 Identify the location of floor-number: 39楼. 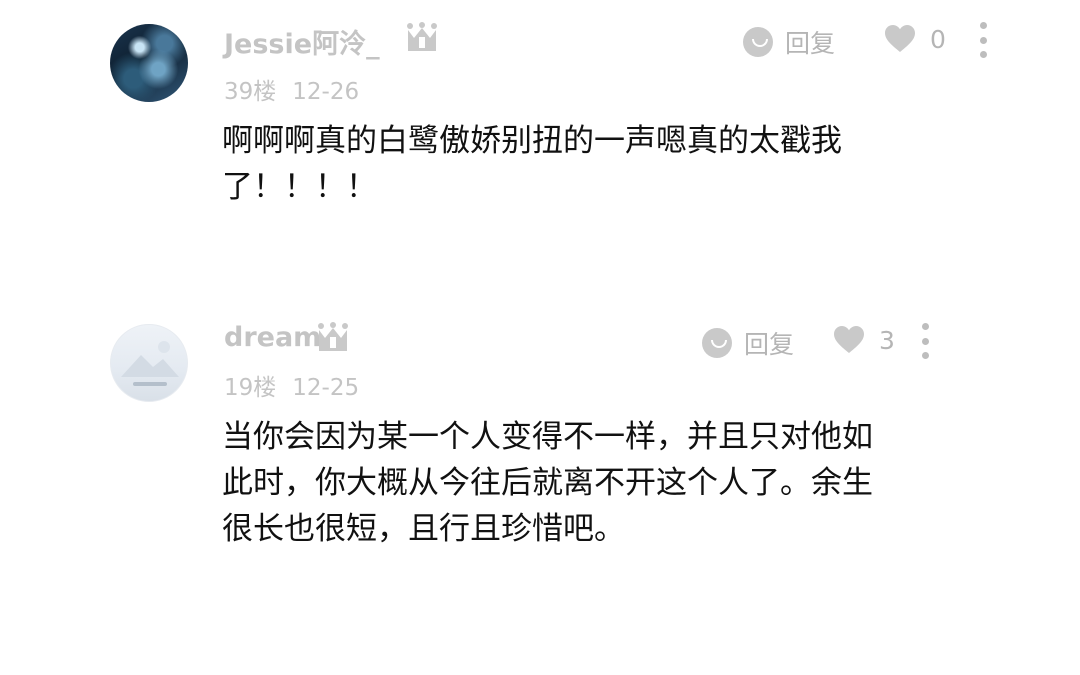
(250, 92).